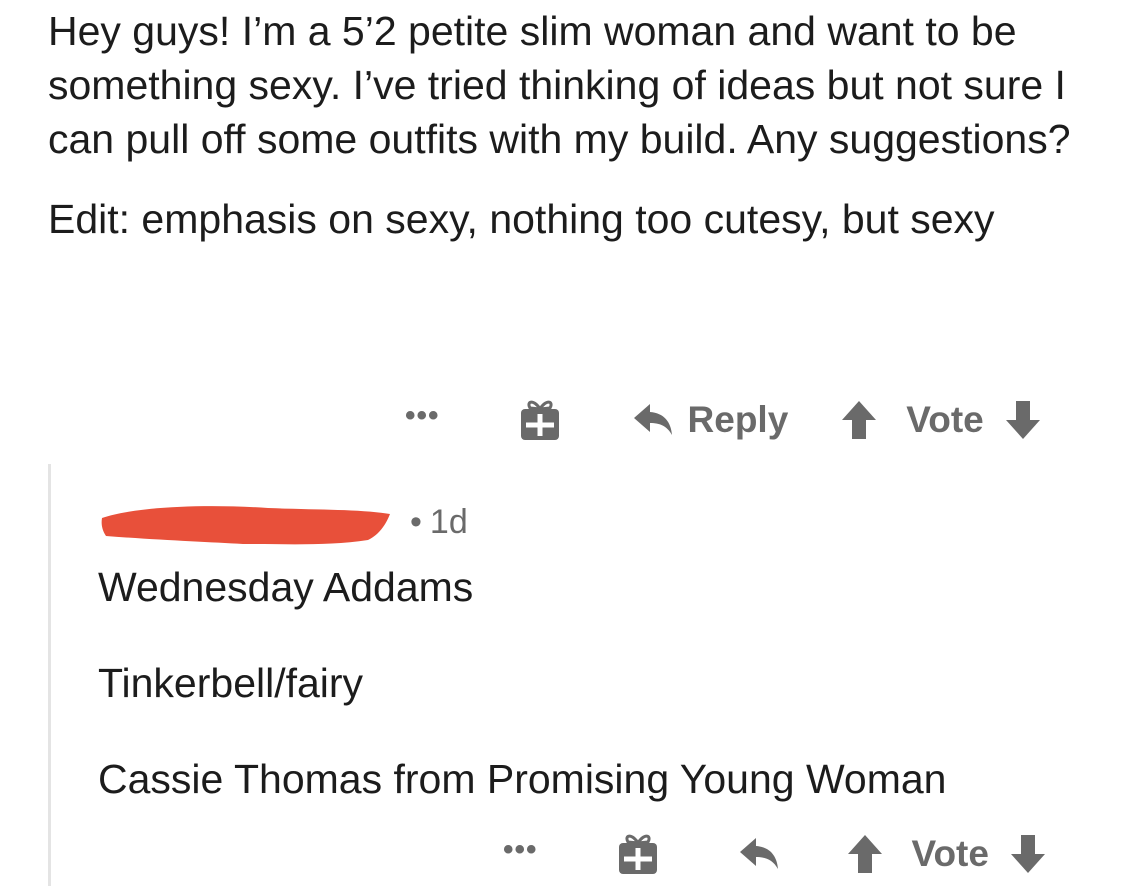  Describe the element at coordinates (49, 675) in the screenshot. I see `thread-line` at that location.